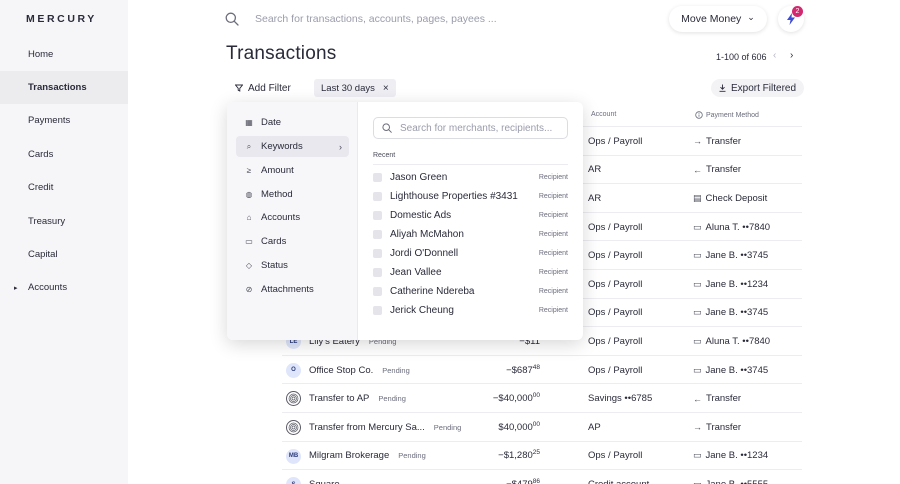 The width and height of the screenshot is (900, 484). Describe the element at coordinates (292, 217) in the screenshot. I see `filter-option-accounts: ⌂ Accounts` at that location.